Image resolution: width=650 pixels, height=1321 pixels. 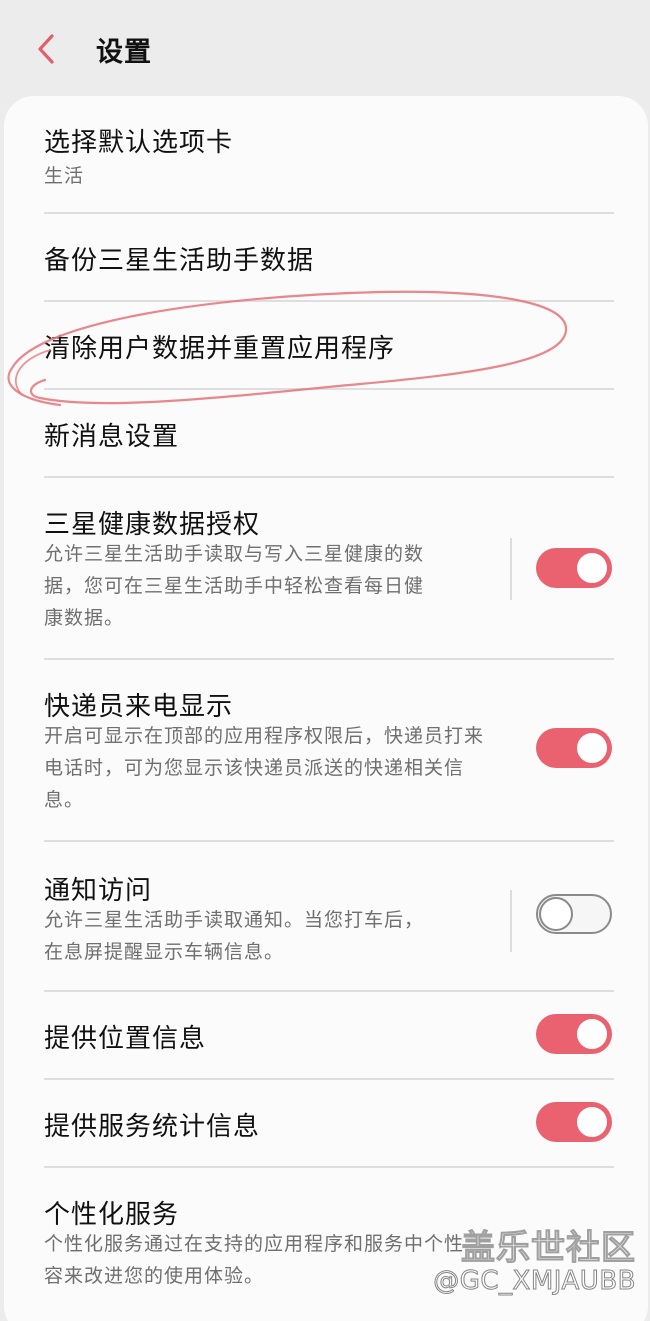 I want to click on description-line: 允许三星生活助手读取与写入三星健康的数, so click(x=234, y=554).